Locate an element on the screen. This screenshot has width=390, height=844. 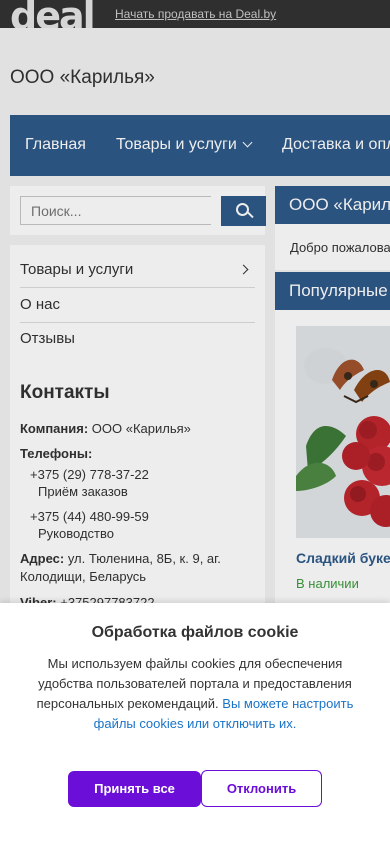
cookie-title: Обработка файлов cookie is located at coordinates (195, 632).